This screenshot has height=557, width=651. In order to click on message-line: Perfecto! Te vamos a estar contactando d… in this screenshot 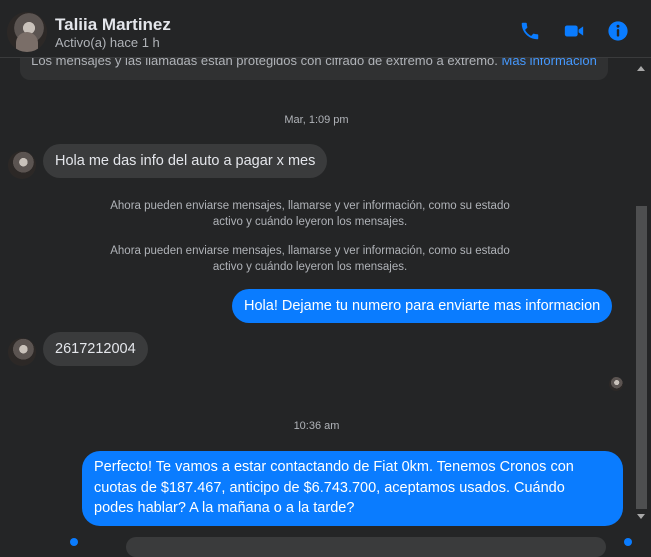, I will do `click(334, 467)`.